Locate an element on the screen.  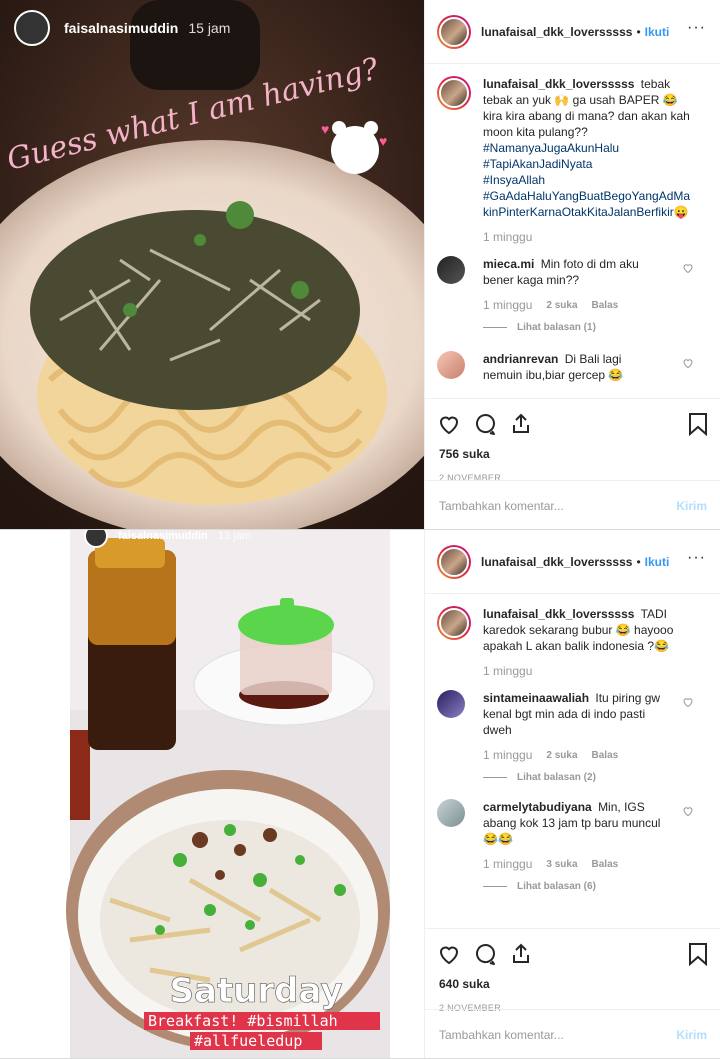
view-replies: Lihat balasan (6) is located at coordinates (601, 886).